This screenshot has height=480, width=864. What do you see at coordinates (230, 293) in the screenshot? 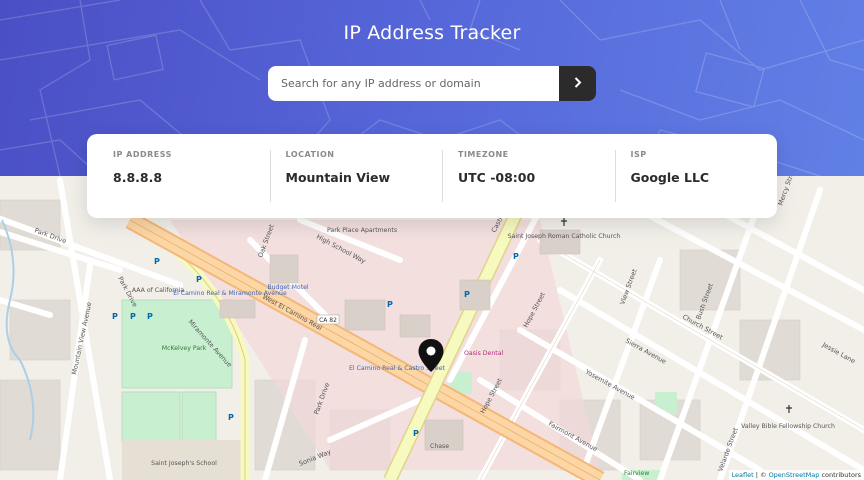
I see `place-label: El Camino Real & Miramonte Avenue` at bounding box center [230, 293].